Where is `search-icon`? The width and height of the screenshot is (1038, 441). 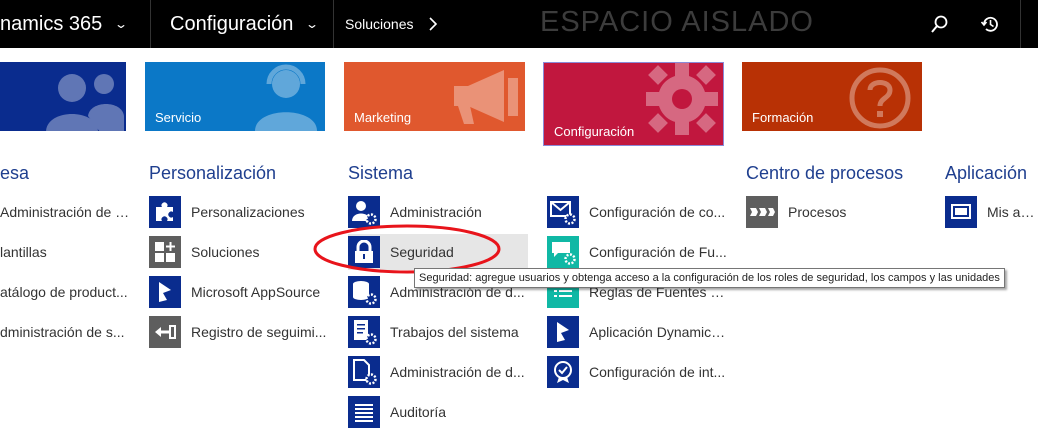
search-icon is located at coordinates (940, 24).